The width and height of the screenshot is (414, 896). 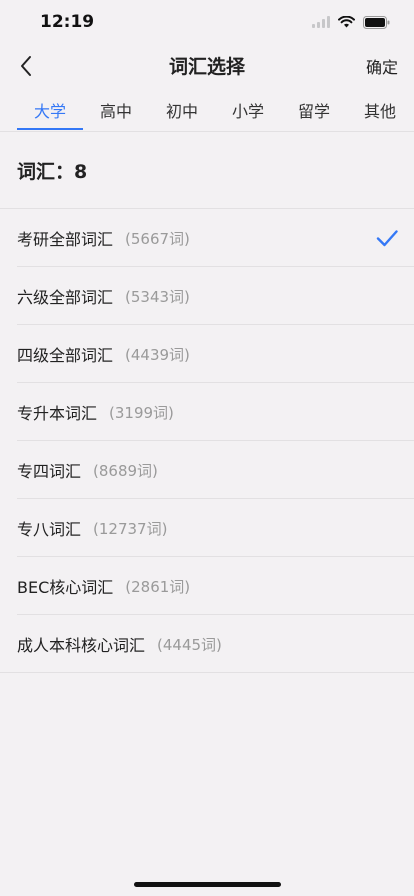 What do you see at coordinates (321, 22) in the screenshot?
I see `cellular-icon` at bounding box center [321, 22].